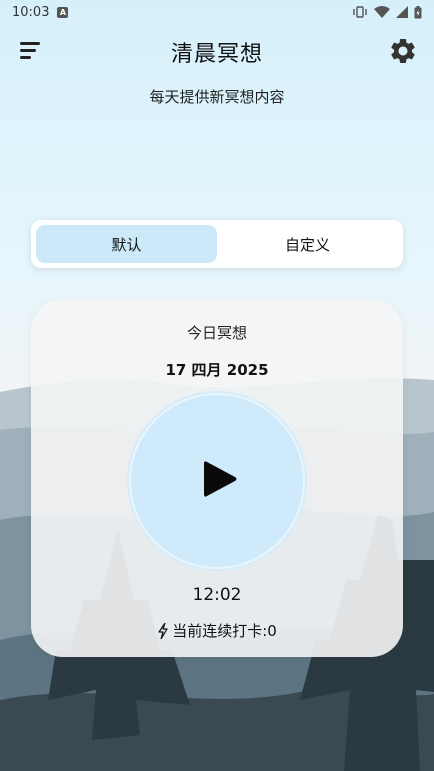 Image resolution: width=434 pixels, height=771 pixels. What do you see at coordinates (418, 11) in the screenshot?
I see `battery-icon` at bounding box center [418, 11].